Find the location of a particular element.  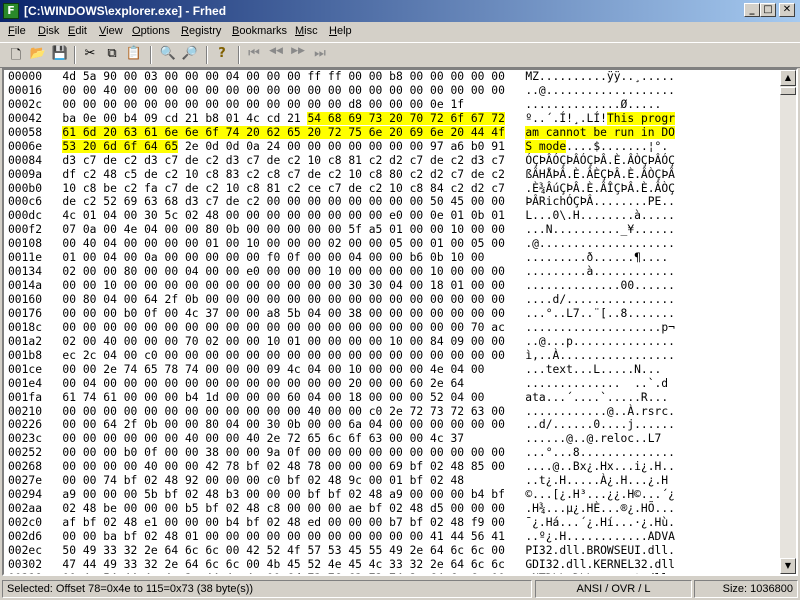

hex-byte: 56 is located at coordinates (478, 536).